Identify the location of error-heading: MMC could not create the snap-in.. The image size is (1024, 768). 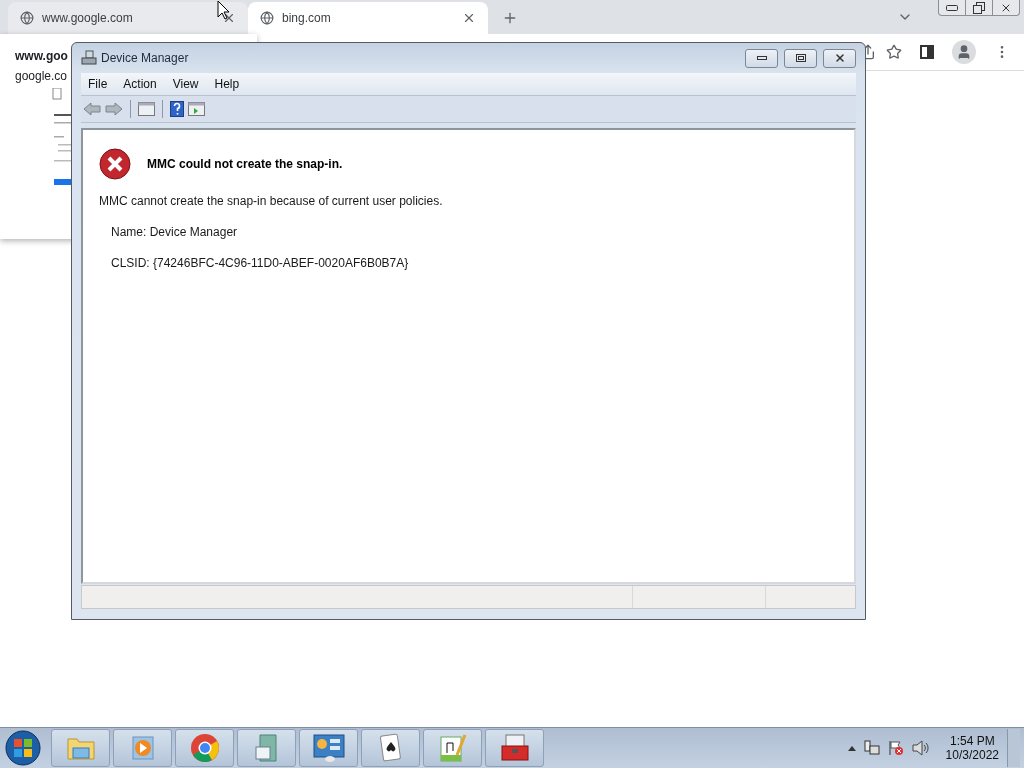
(245, 164).